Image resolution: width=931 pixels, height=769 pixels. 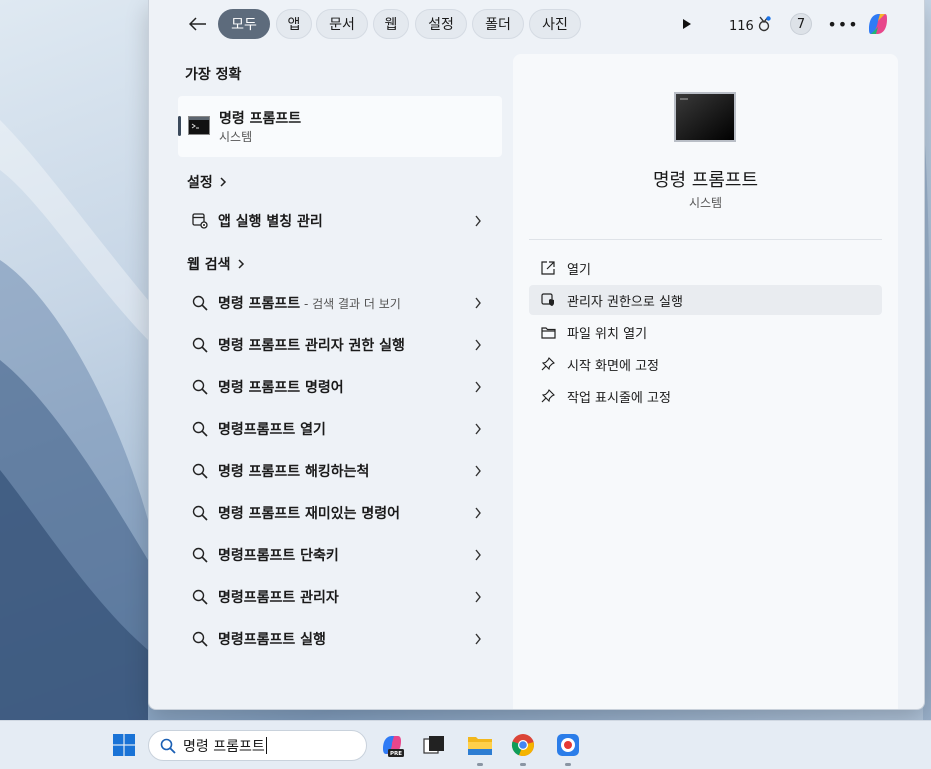 What do you see at coordinates (209, 265) in the screenshot?
I see `web-search-heading-label: 웹 검색` at bounding box center [209, 265].